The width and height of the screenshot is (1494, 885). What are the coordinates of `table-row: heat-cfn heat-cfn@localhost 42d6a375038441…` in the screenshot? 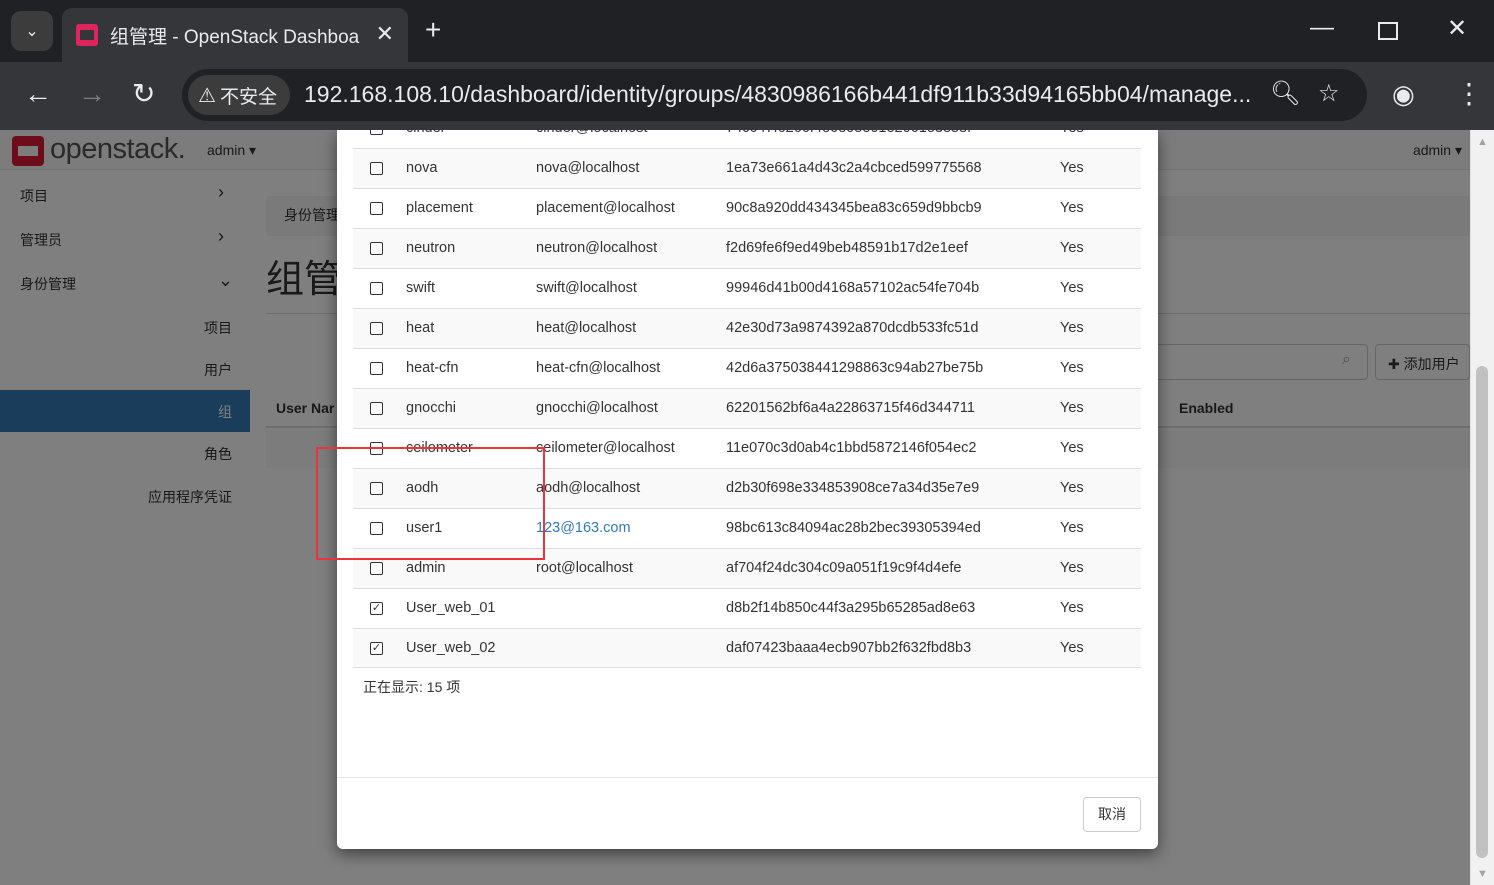 It's located at (747, 368).